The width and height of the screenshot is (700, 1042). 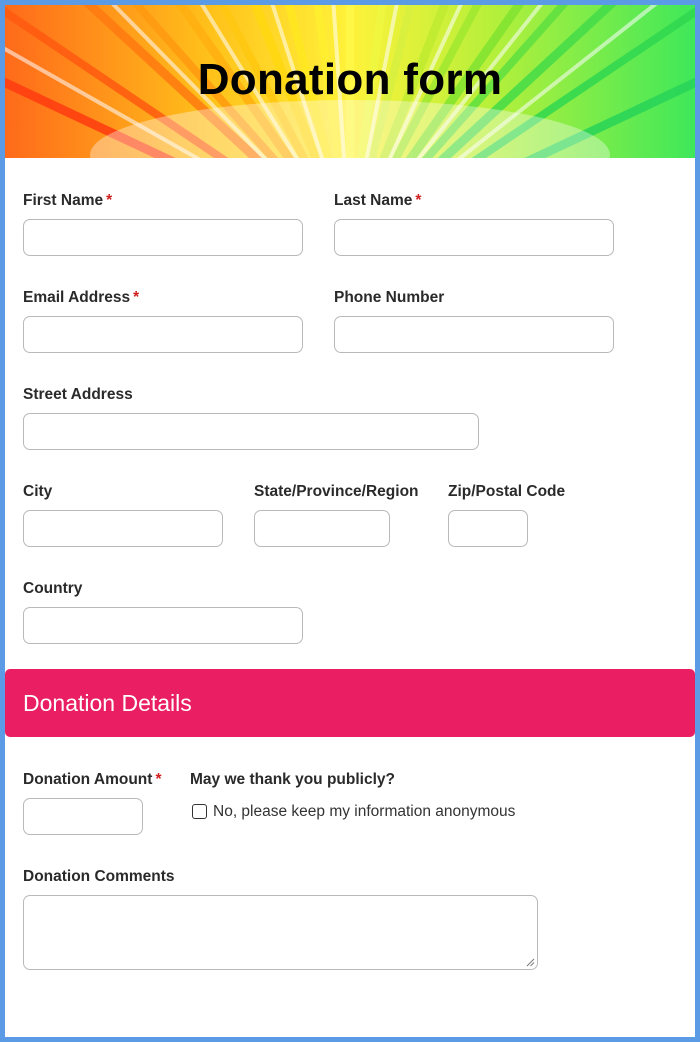 What do you see at coordinates (322, 528) in the screenshot?
I see `state-input` at bounding box center [322, 528].